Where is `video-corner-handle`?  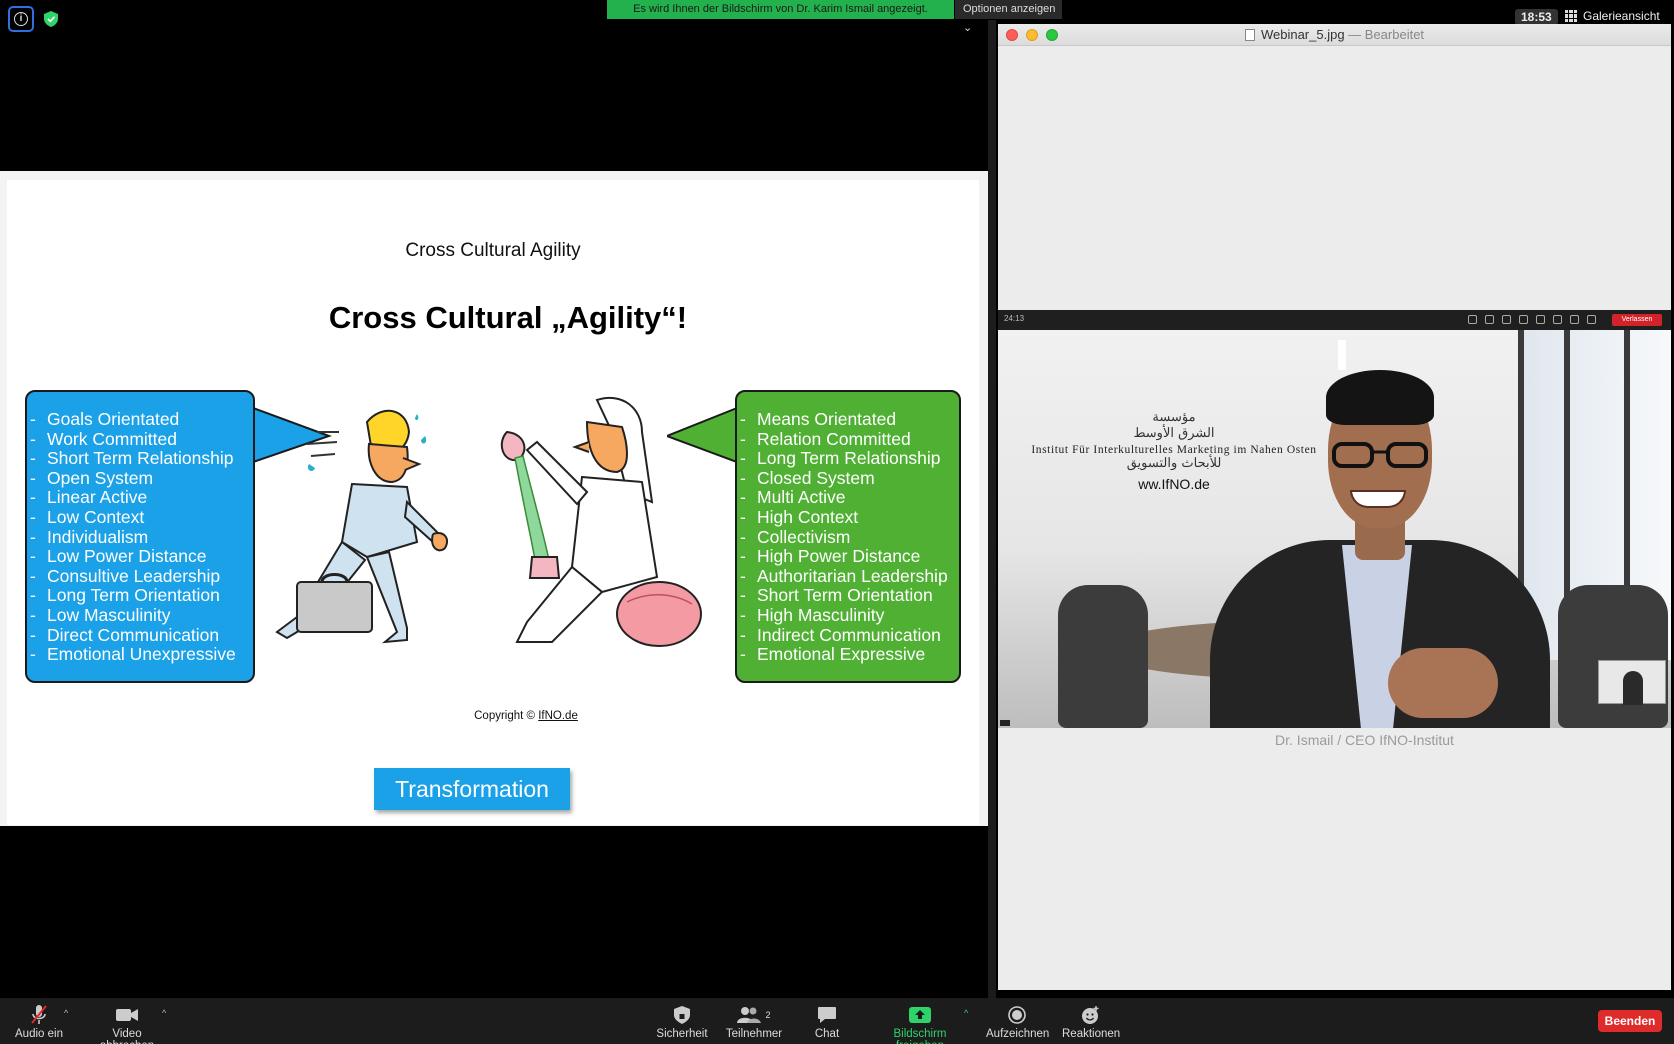
video-corner-handle is located at coordinates (1005, 723).